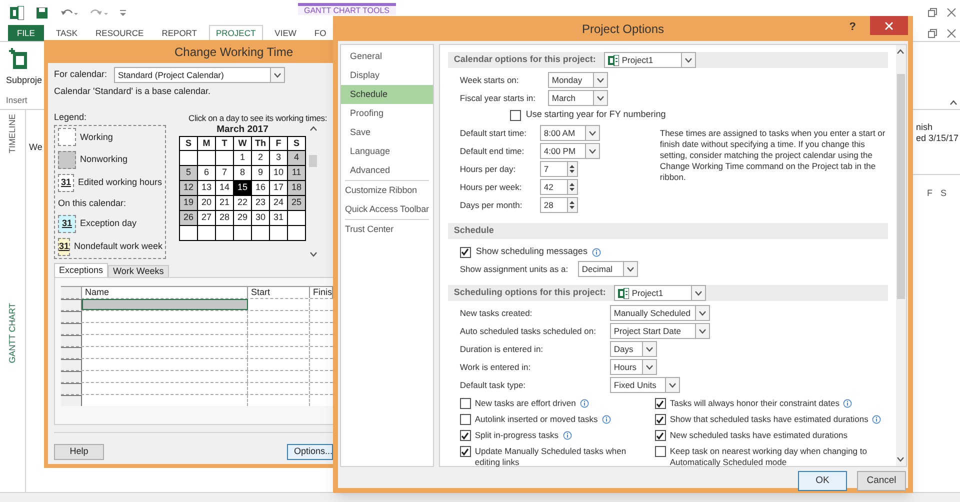  What do you see at coordinates (189, 218) in the screenshot?
I see `calendar-day: 26` at bounding box center [189, 218].